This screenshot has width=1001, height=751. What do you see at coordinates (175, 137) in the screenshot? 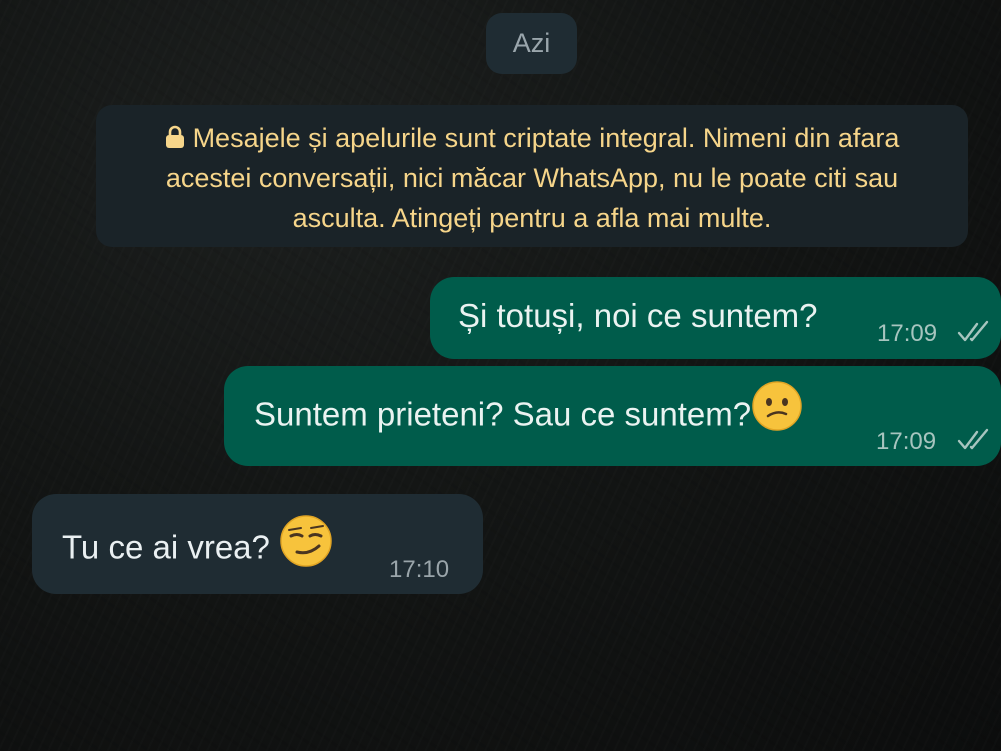
I see `lock-icon` at bounding box center [175, 137].